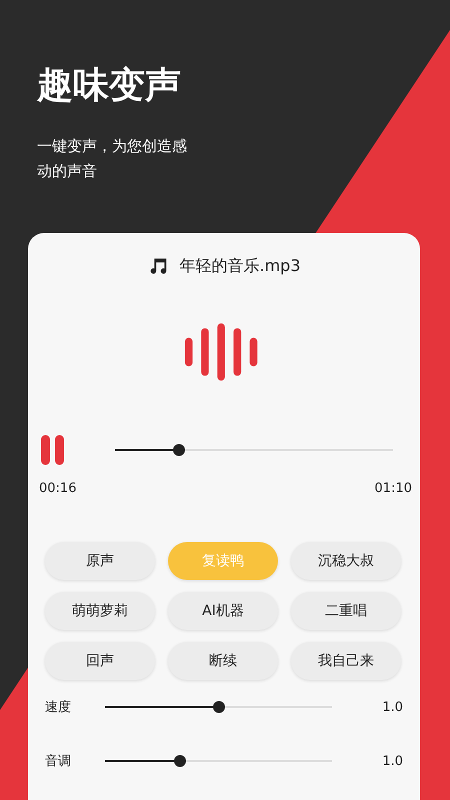 Image resolution: width=450 pixels, height=800 pixels. I want to click on page-title: 趣味变声, so click(109, 86).